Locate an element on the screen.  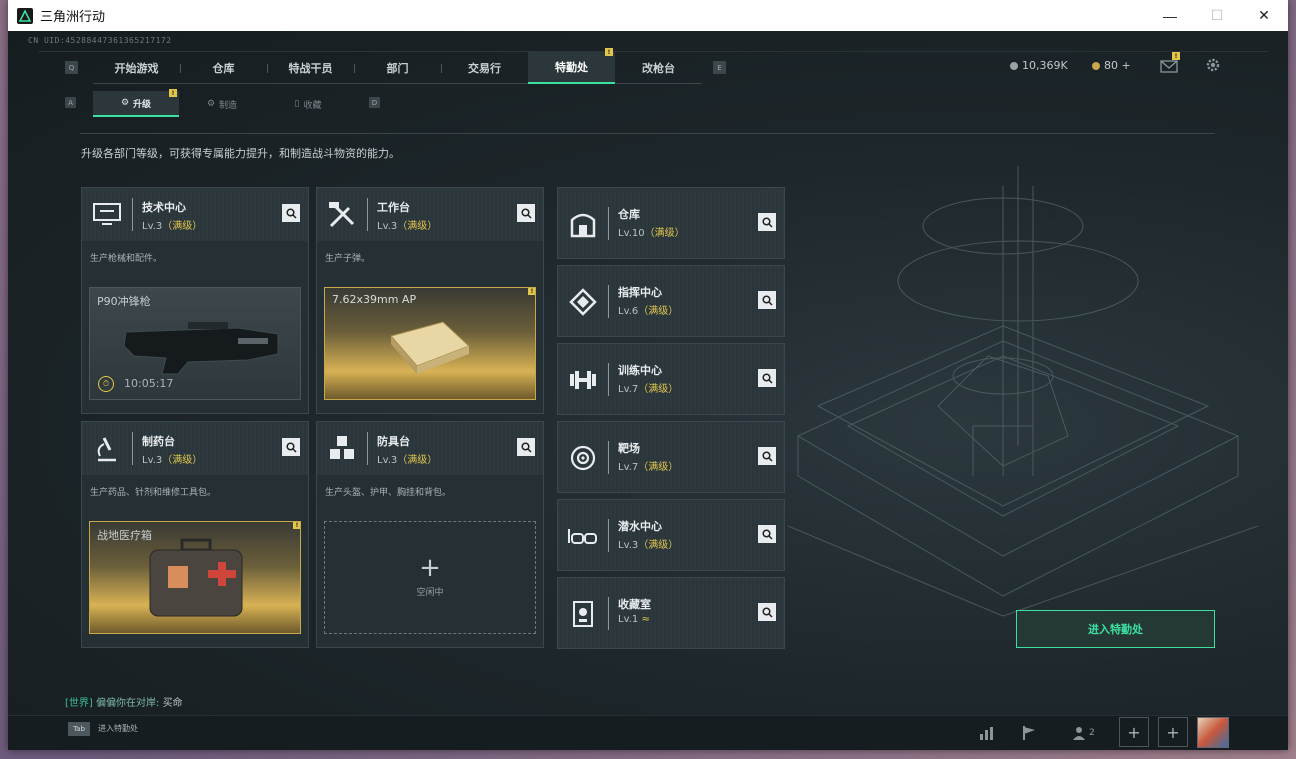
tech-center-card: 技术中心 Lv.3（满级） 生产枪械和配件。 P90冲锋枪 ⏱ 10:05:17 is located at coordinates (195, 300).